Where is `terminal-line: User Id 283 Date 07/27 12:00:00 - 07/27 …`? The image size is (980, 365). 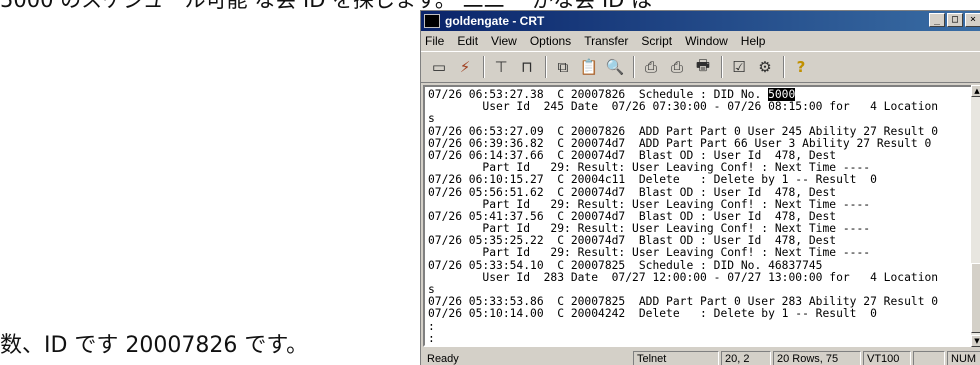
terminal-line: User Id 283 Date 07/27 12:00:00 - 07/27 … is located at coordinates (683, 277).